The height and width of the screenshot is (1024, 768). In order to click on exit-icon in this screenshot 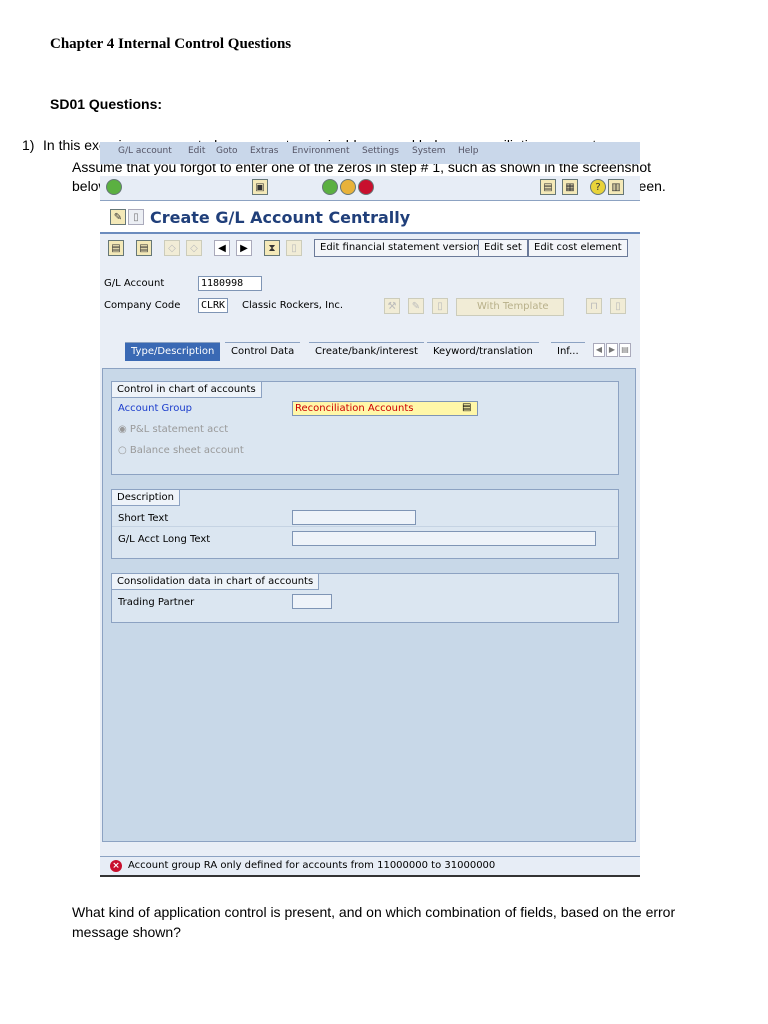, I will do `click(348, 187)`.